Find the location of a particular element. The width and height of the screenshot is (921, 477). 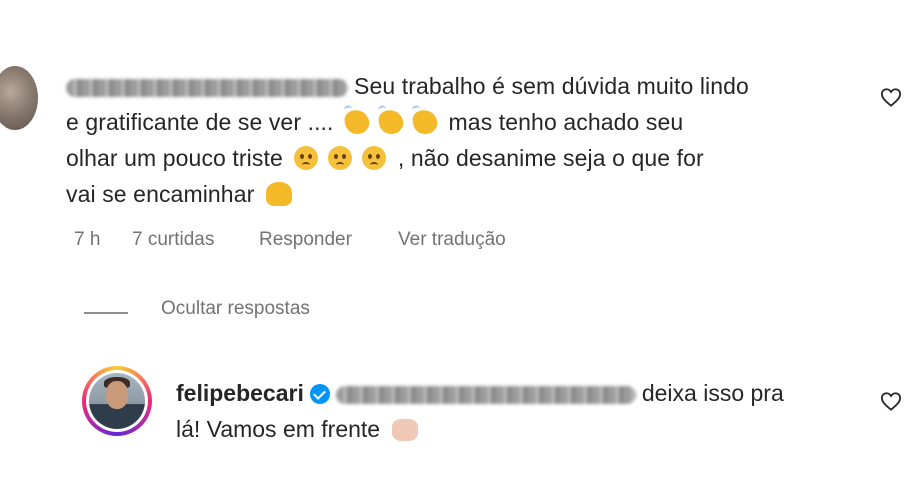

redacted-username is located at coordinates (207, 87).